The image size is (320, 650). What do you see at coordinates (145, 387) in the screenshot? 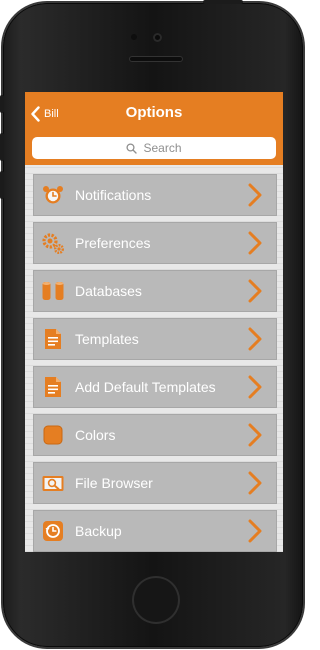
I see `menu-item-label: Add Default Templates` at bounding box center [145, 387].